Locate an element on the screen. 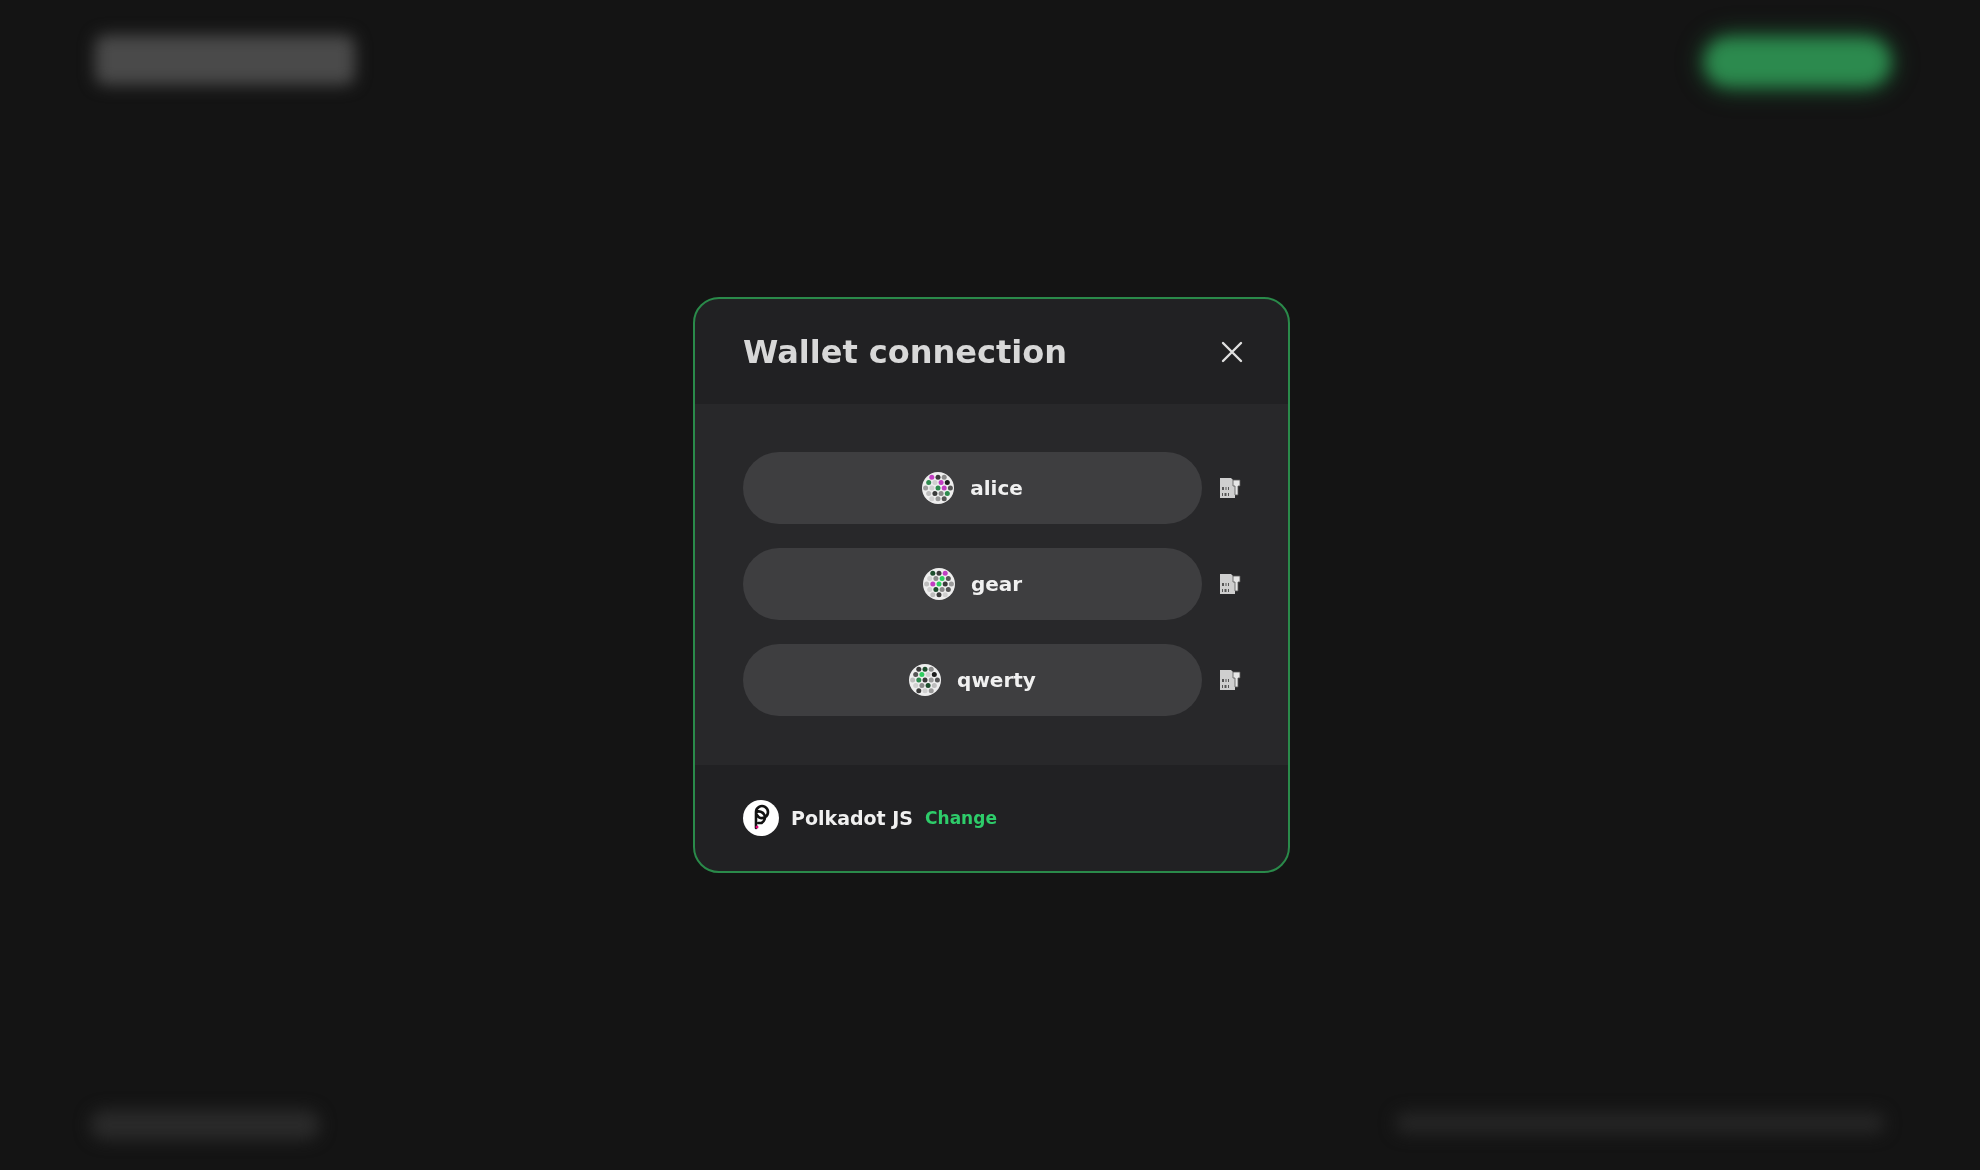  account-button: alice is located at coordinates (972, 488).